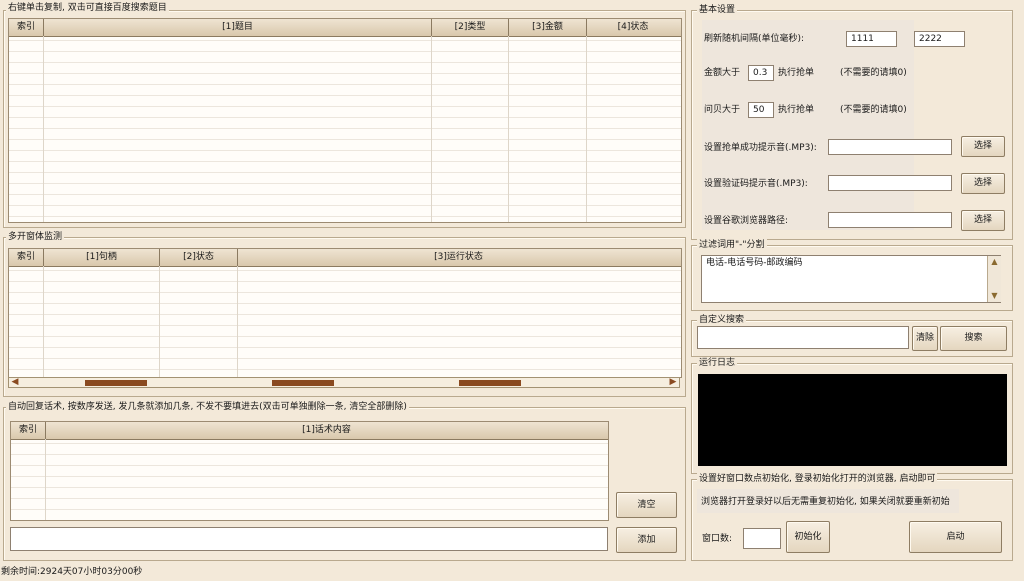  Describe the element at coordinates (852, 420) in the screenshot. I see `run-log-output` at that location.